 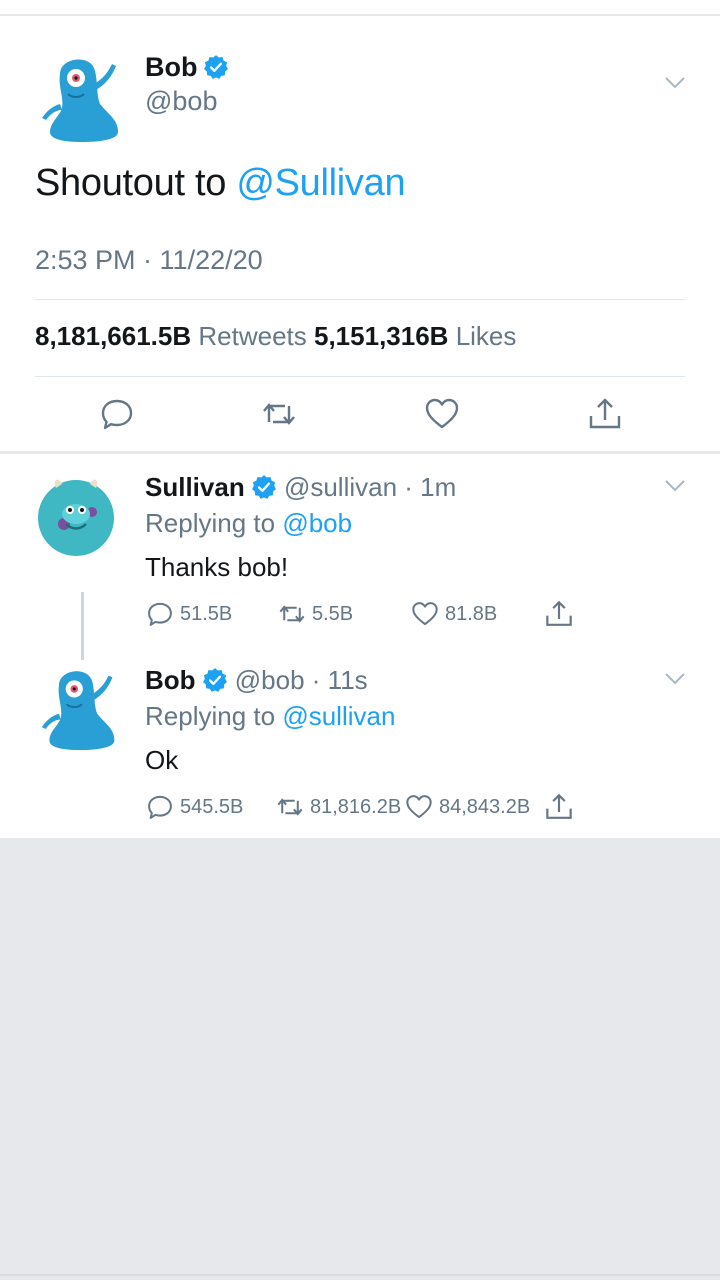 I want to click on reply-author-handle: @bob, so click(x=270, y=680).